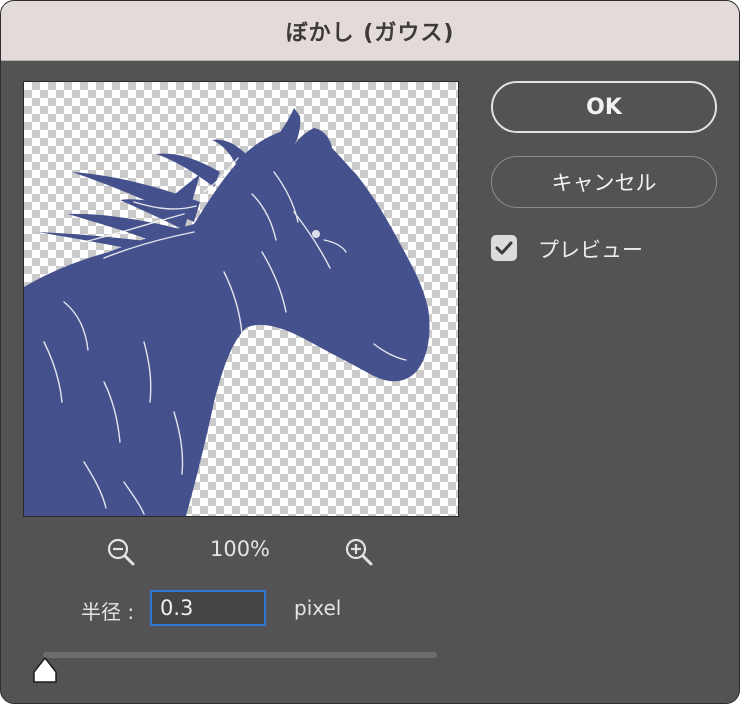 The height and width of the screenshot is (704, 740). I want to click on zoom-out-icon, so click(121, 552).